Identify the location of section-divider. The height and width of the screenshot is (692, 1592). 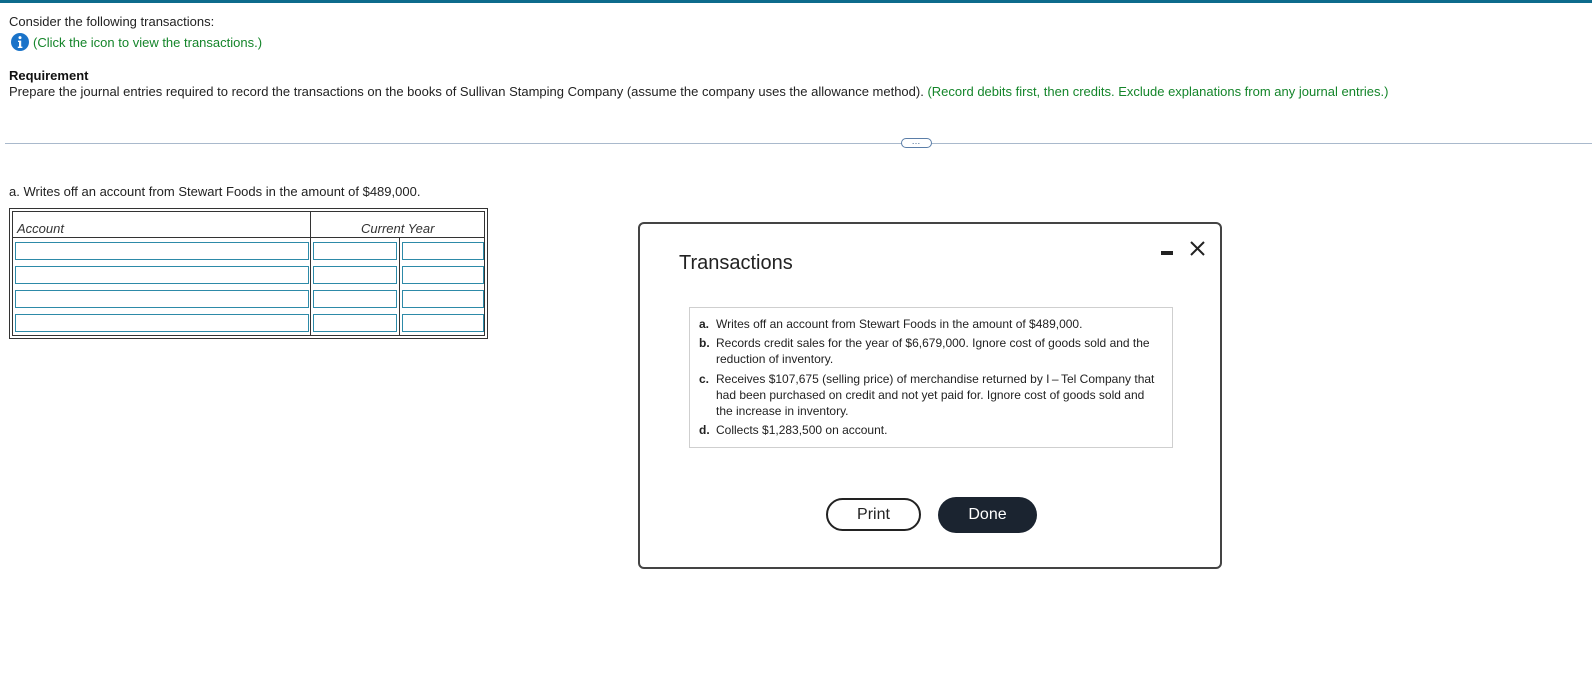
(798, 143).